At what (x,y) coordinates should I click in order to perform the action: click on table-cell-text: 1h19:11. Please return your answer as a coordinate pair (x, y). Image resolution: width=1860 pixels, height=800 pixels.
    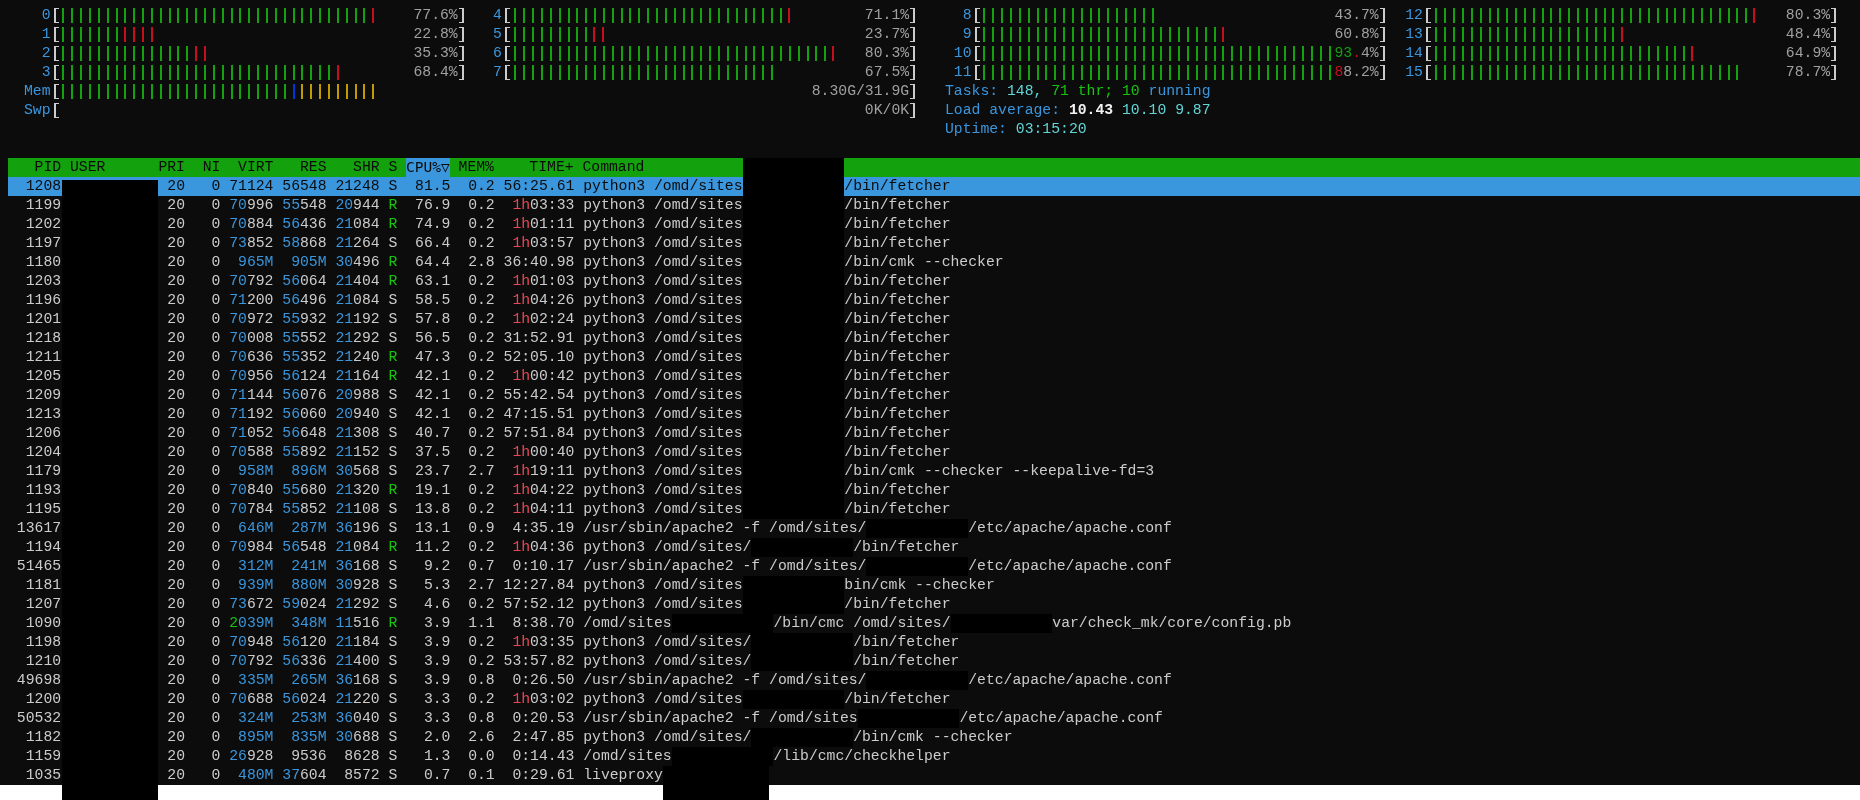
    Looking at the image, I should click on (543, 471).